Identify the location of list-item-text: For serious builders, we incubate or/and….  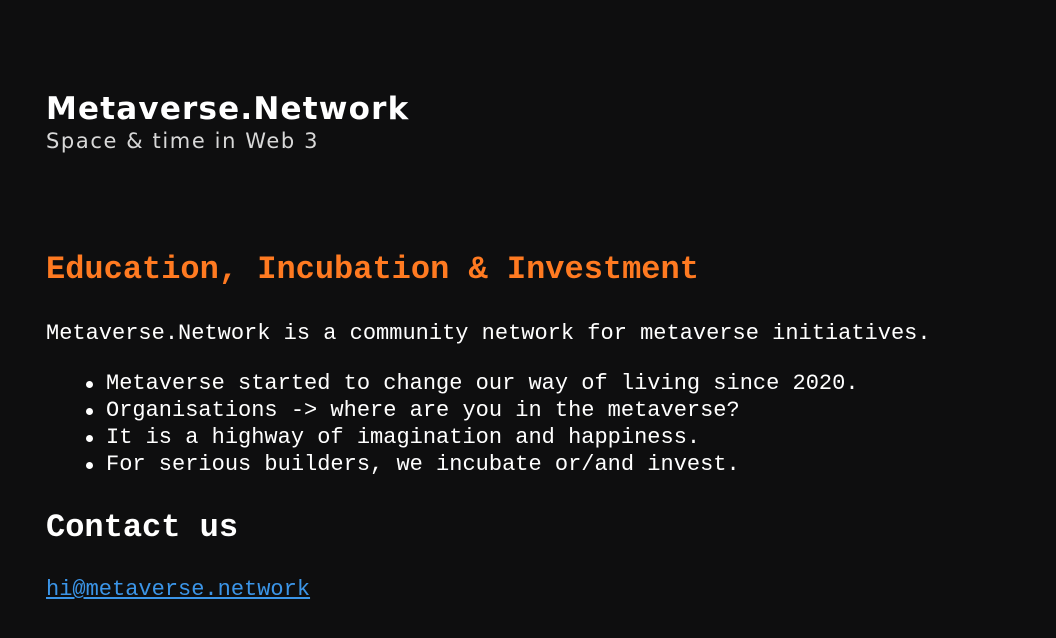
(423, 464).